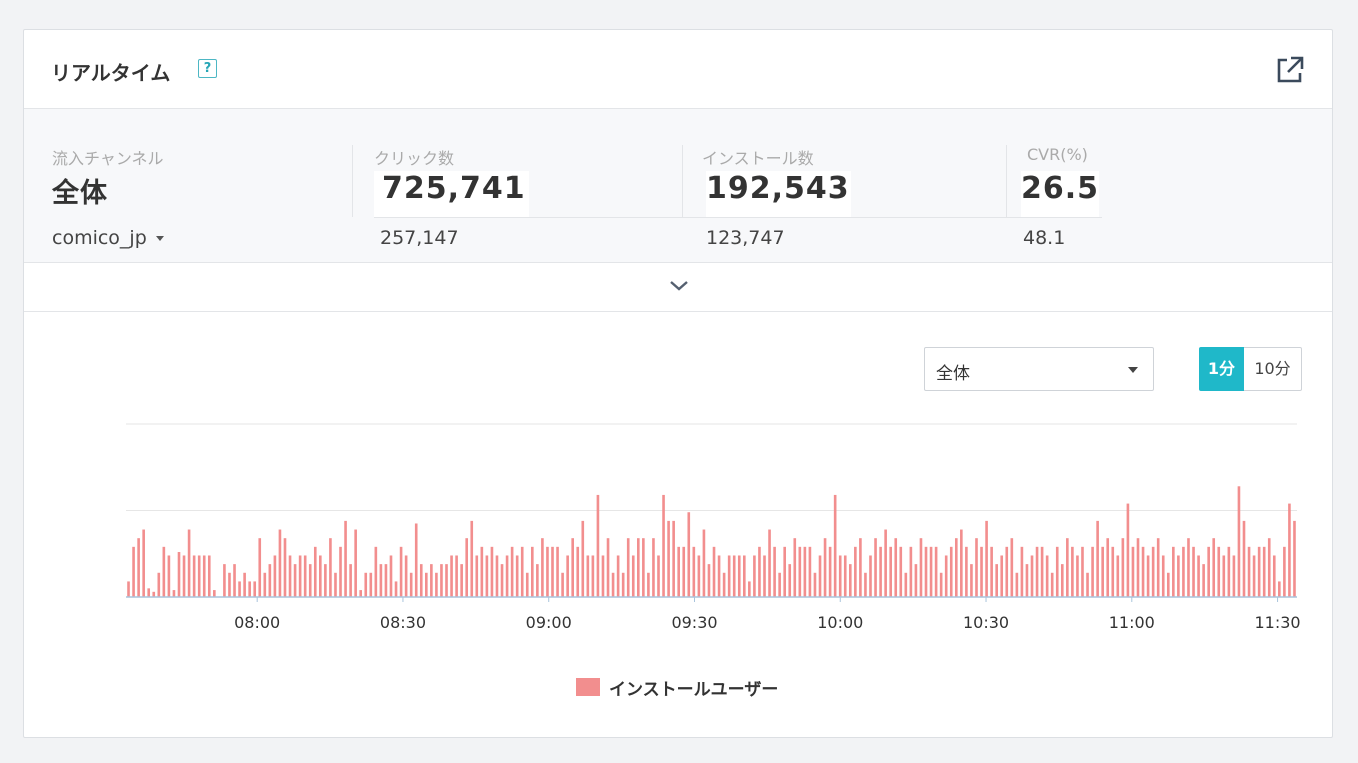  Describe the element at coordinates (257, 622) in the screenshot. I see `chart-x-tick-label: 08:00` at that location.